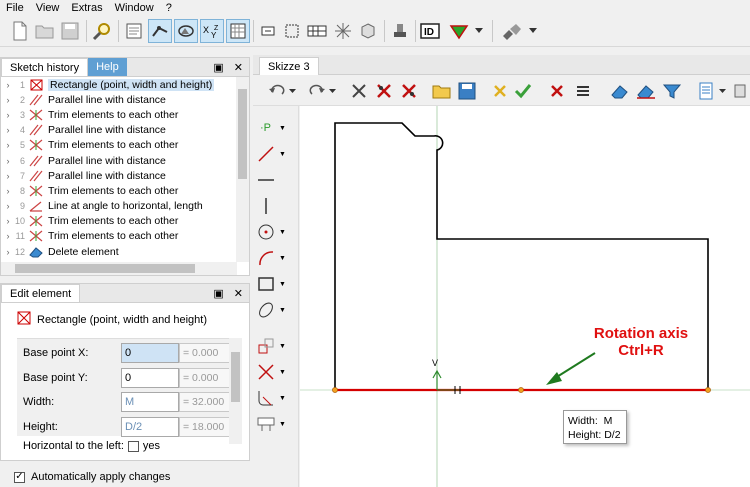 The image size is (750, 487). What do you see at coordinates (277, 346) in the screenshot?
I see `transform-tool: ▼` at bounding box center [277, 346].